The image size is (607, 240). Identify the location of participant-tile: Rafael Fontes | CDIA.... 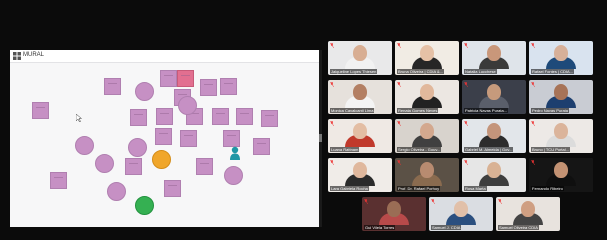
(561, 58).